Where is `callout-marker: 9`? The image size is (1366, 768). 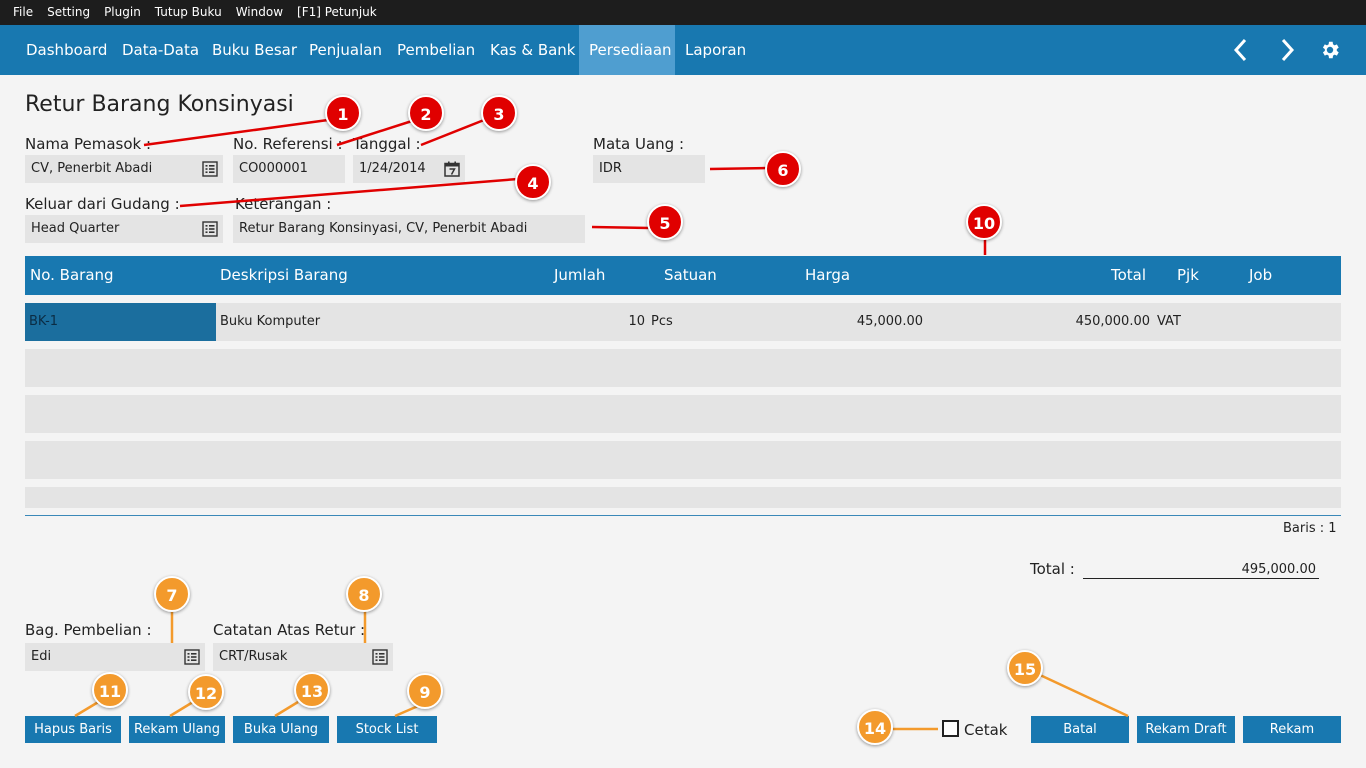 callout-marker: 9 is located at coordinates (425, 691).